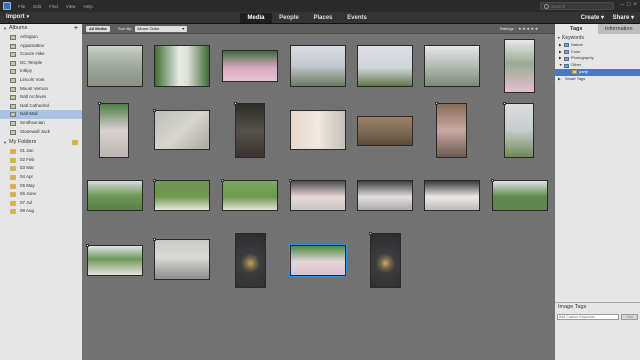  Describe the element at coordinates (618, 29) in the screenshot. I see `tab-information: Information` at that location.